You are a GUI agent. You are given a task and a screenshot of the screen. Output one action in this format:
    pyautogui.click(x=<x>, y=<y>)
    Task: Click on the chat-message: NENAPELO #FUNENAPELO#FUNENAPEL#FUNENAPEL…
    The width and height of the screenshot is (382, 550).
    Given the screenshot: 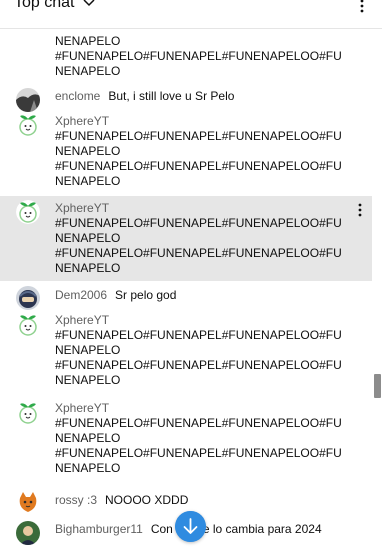 What is the action you would take?
    pyautogui.click(x=186, y=55)
    